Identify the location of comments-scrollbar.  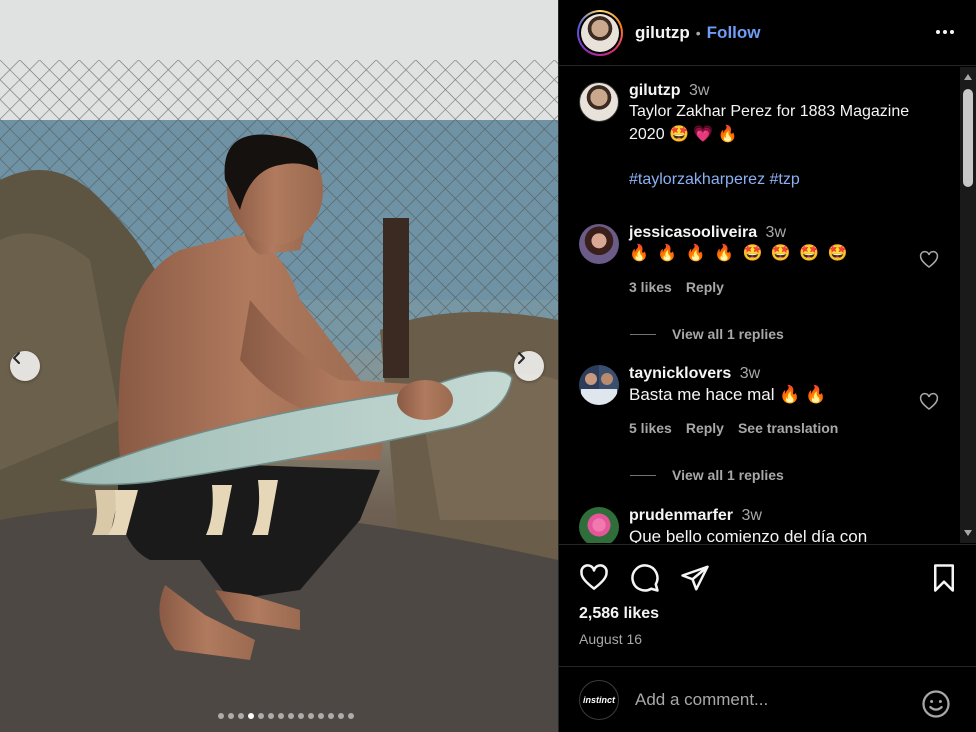
(968, 305).